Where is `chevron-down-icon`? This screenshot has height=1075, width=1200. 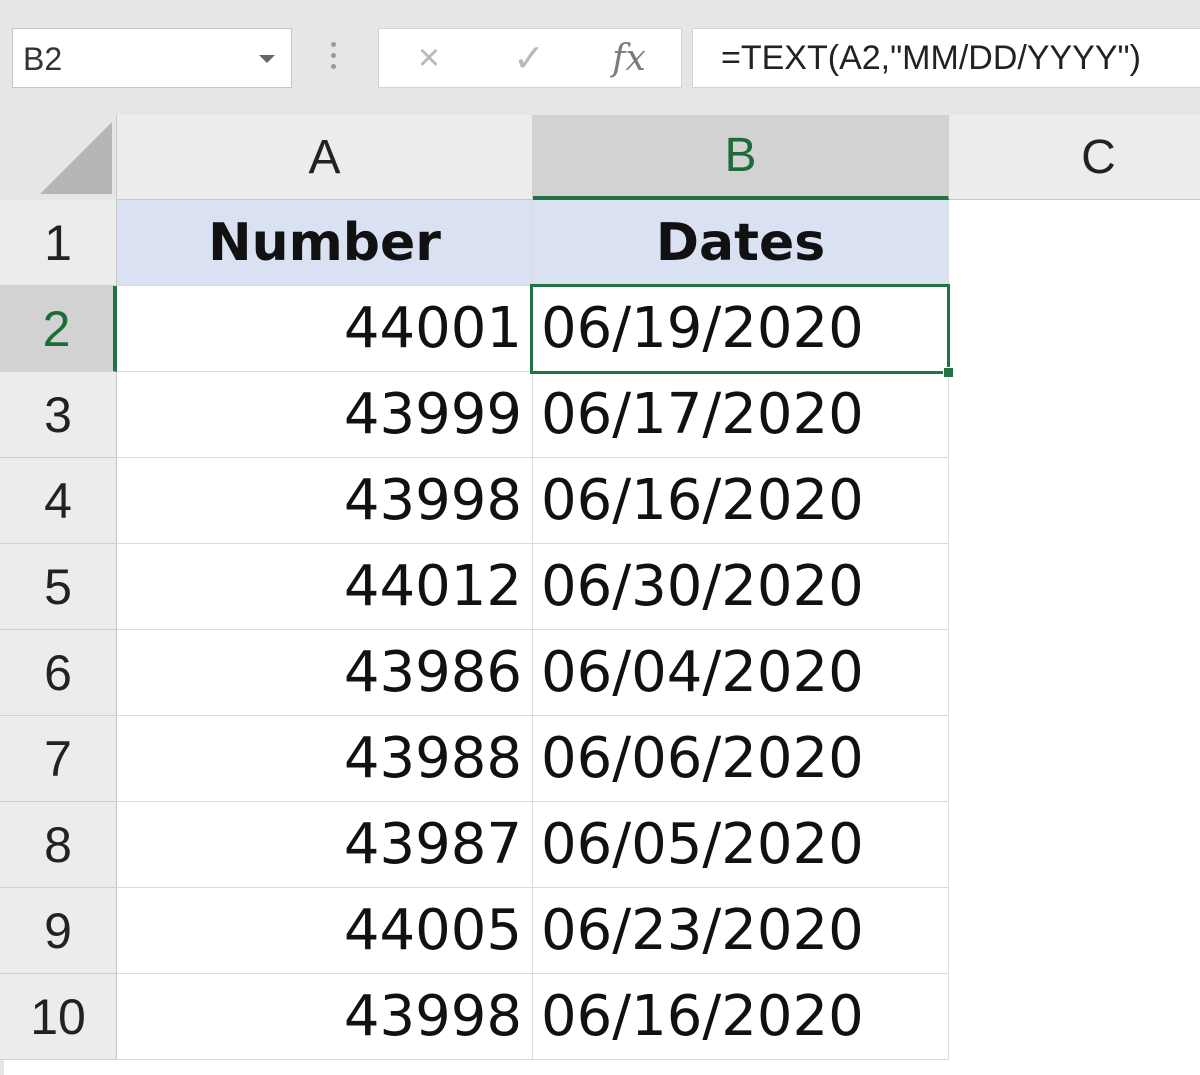 chevron-down-icon is located at coordinates (267, 59).